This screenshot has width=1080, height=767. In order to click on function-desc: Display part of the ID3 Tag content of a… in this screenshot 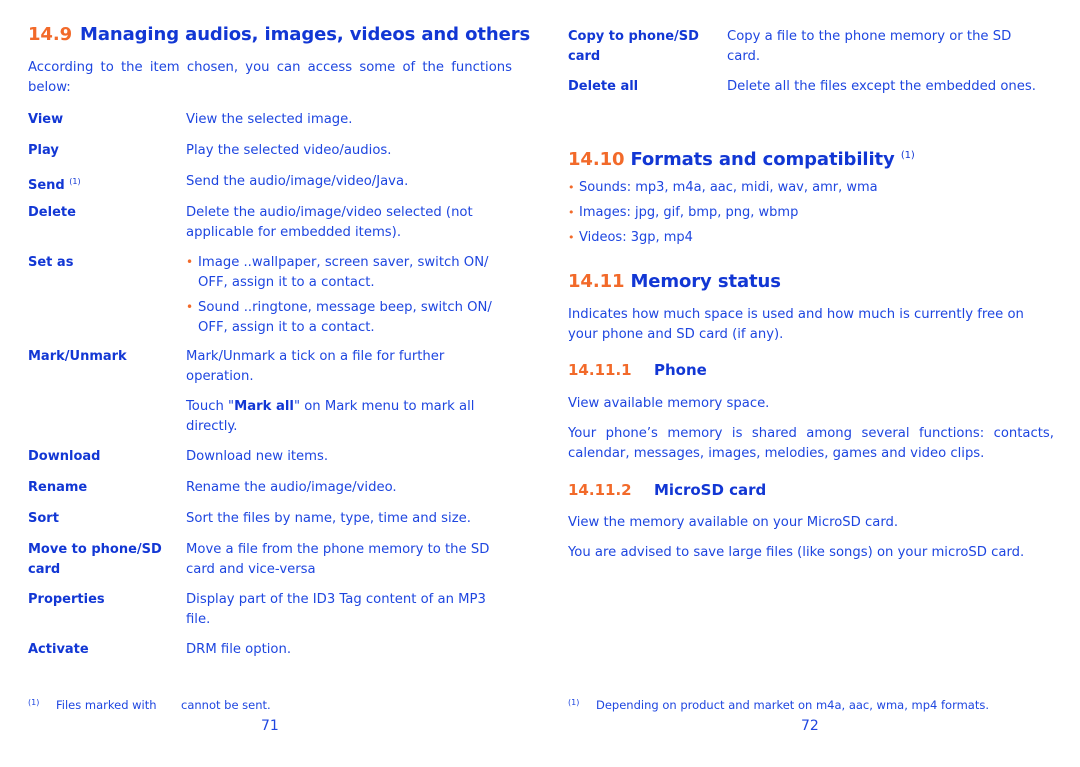, I will do `click(336, 609)`.